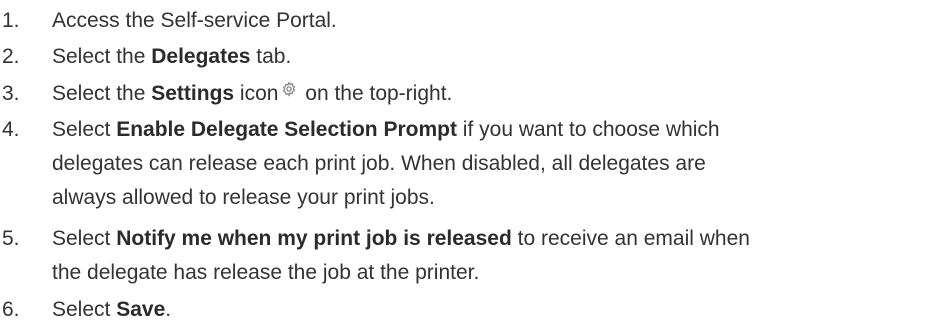 Image resolution: width=933 pixels, height=327 pixels. Describe the element at coordinates (286, 129) in the screenshot. I see `ui-term: Enable Delegate Selection Prompt` at that location.